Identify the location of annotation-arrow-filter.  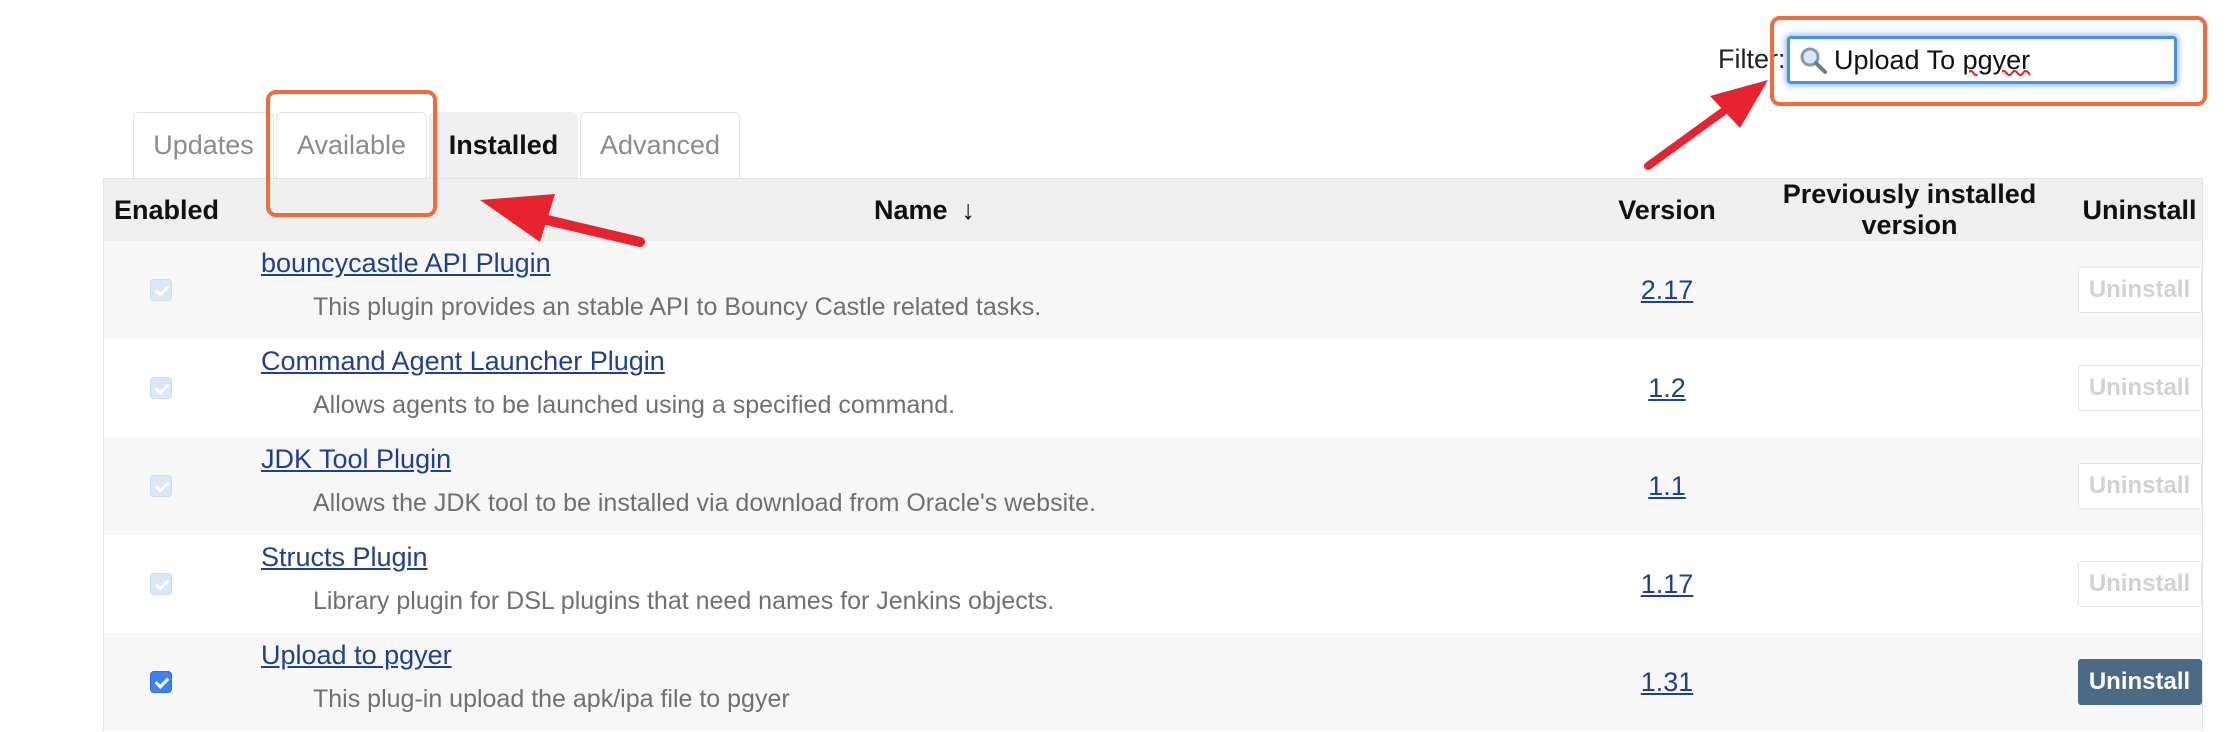
(1706, 125).